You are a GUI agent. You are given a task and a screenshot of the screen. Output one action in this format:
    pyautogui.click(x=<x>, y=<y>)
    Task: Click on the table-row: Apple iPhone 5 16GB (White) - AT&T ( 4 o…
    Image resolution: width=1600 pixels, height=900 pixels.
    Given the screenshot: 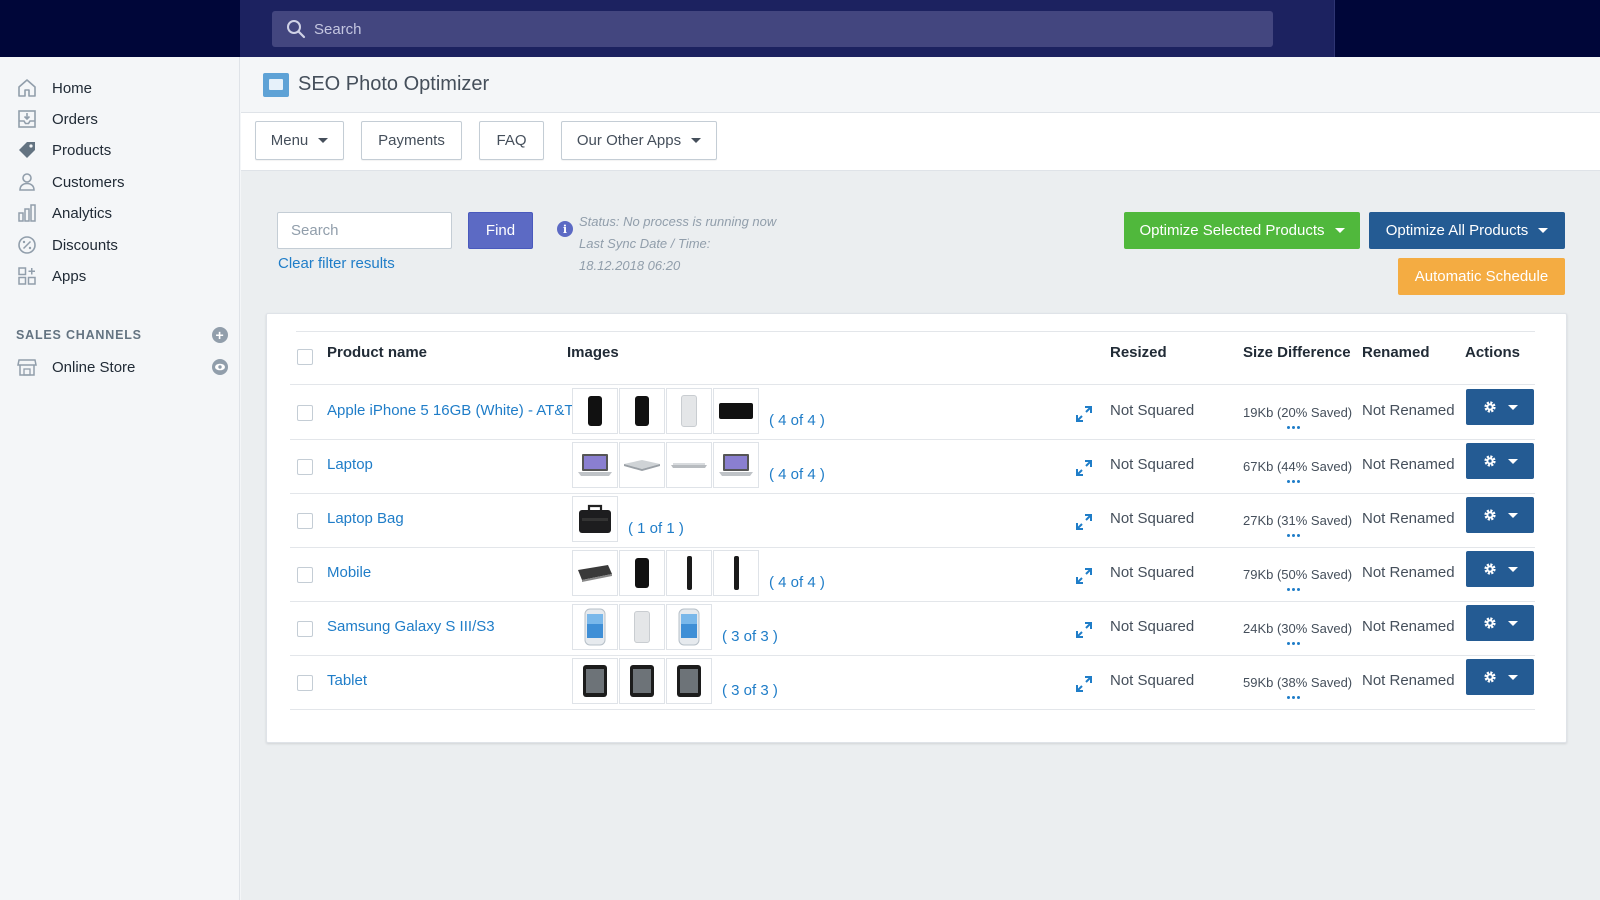 What is the action you would take?
    pyautogui.click(x=917, y=412)
    